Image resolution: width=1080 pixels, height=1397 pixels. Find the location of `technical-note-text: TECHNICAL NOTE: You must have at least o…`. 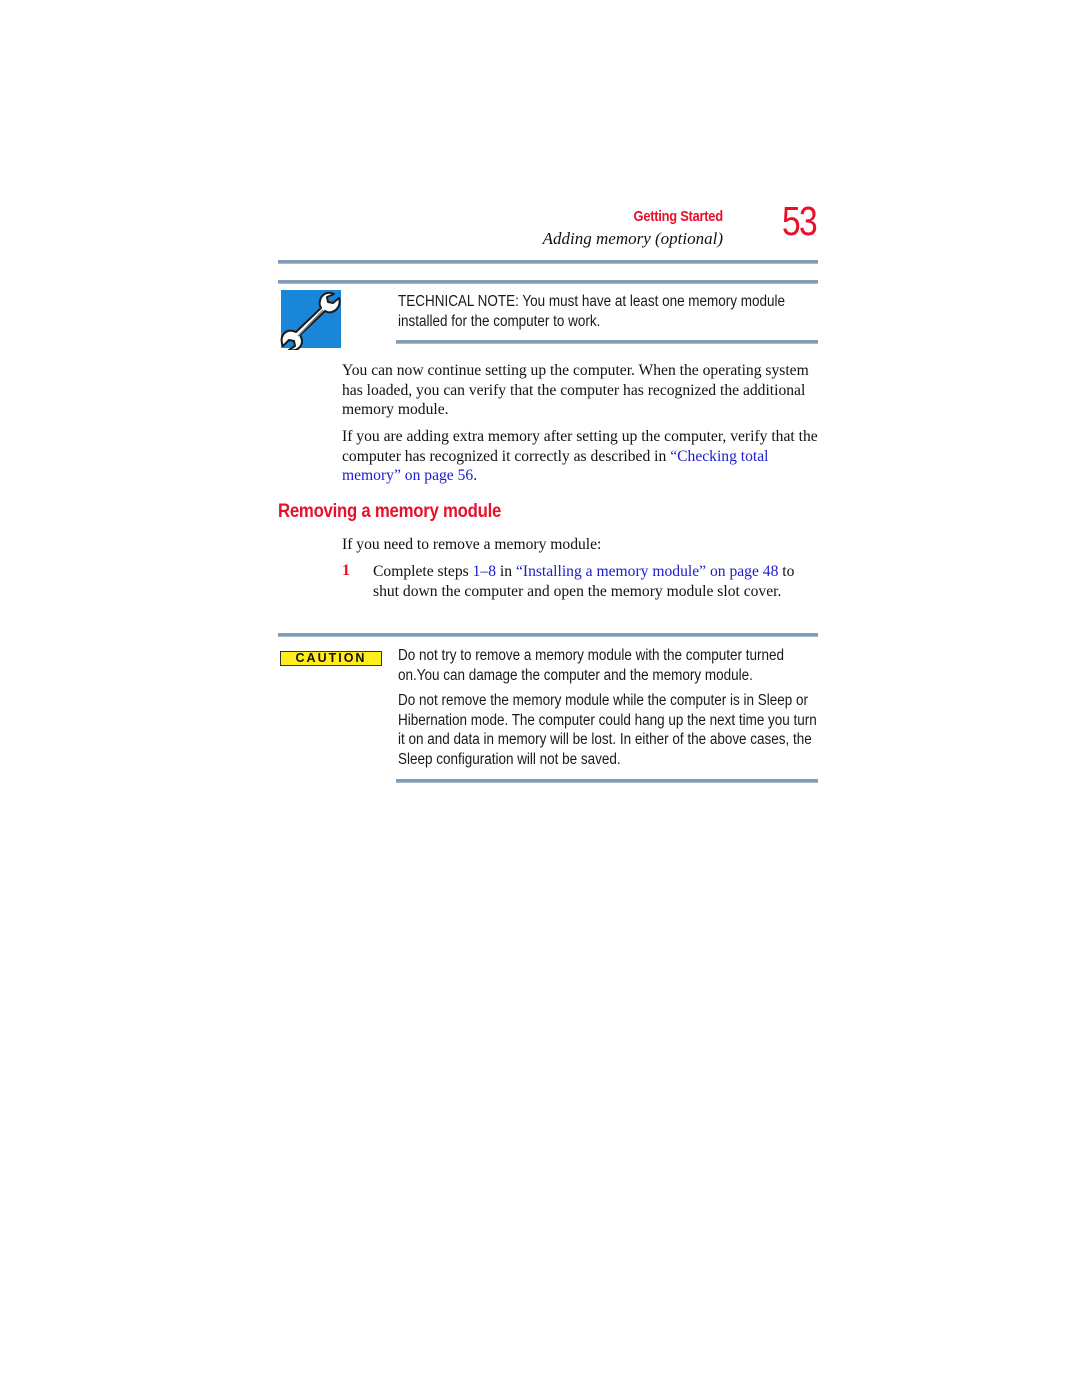

technical-note-text: TECHNICAL NOTE: You must have at least o… is located at coordinates (591, 311).